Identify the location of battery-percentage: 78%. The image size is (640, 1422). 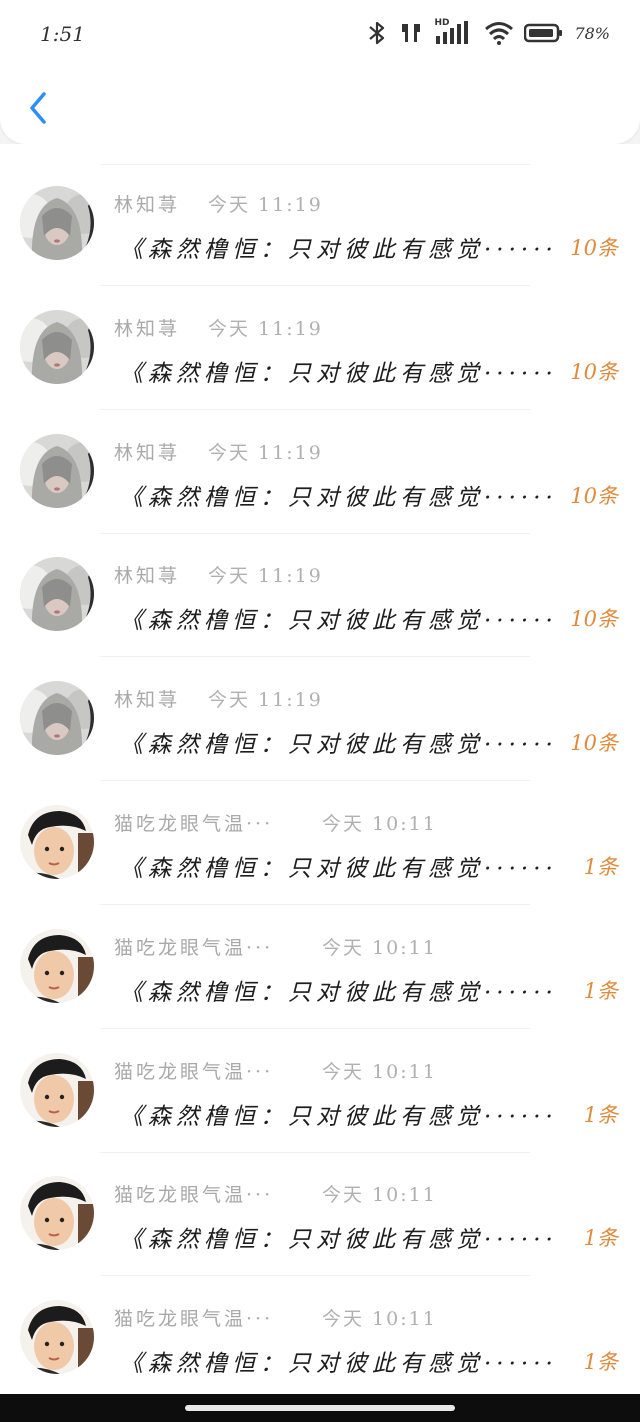
(592, 33).